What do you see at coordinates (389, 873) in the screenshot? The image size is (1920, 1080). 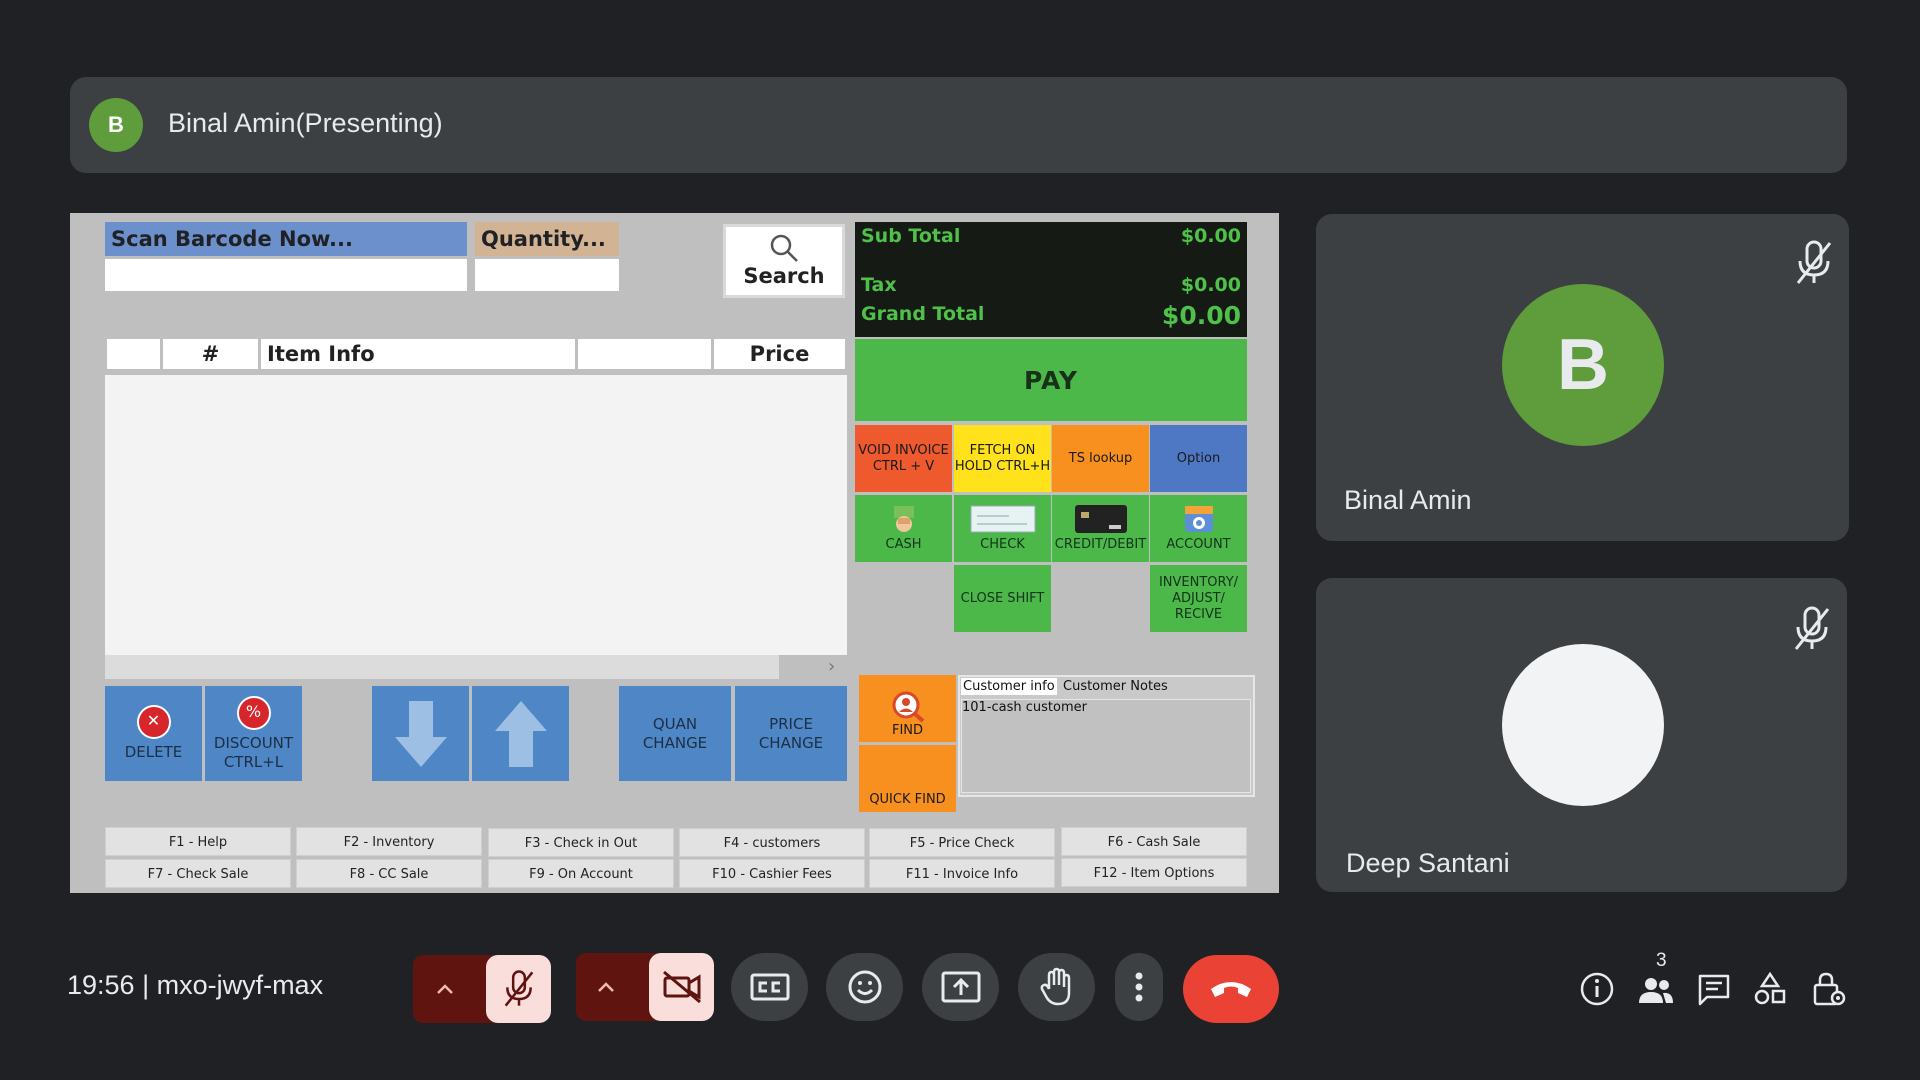 I see `function-key: F8 - CC Sale` at bounding box center [389, 873].